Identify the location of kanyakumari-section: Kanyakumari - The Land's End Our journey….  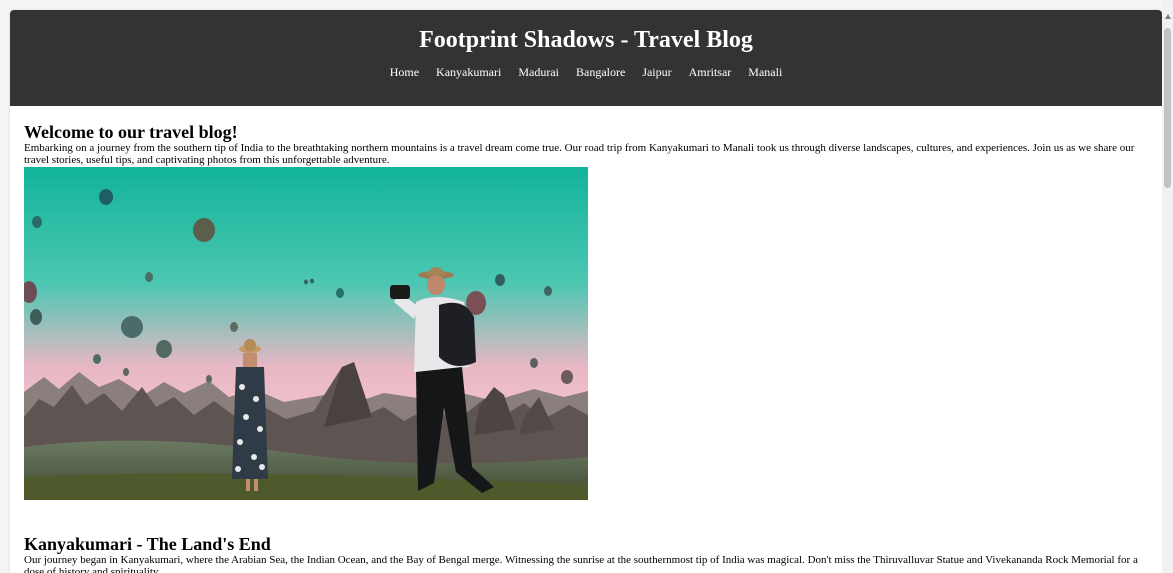
(586, 553).